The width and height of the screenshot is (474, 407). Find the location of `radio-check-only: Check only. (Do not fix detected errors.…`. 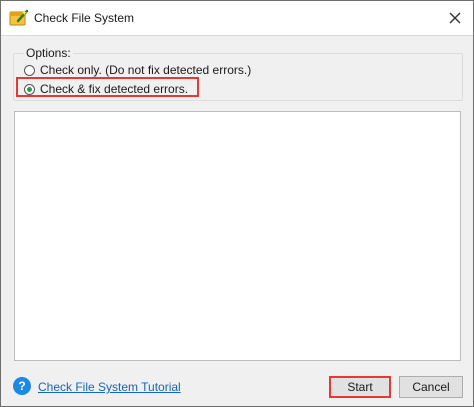

radio-check-only: Check only. (Do not fix detected errors.… is located at coordinates (137, 70).